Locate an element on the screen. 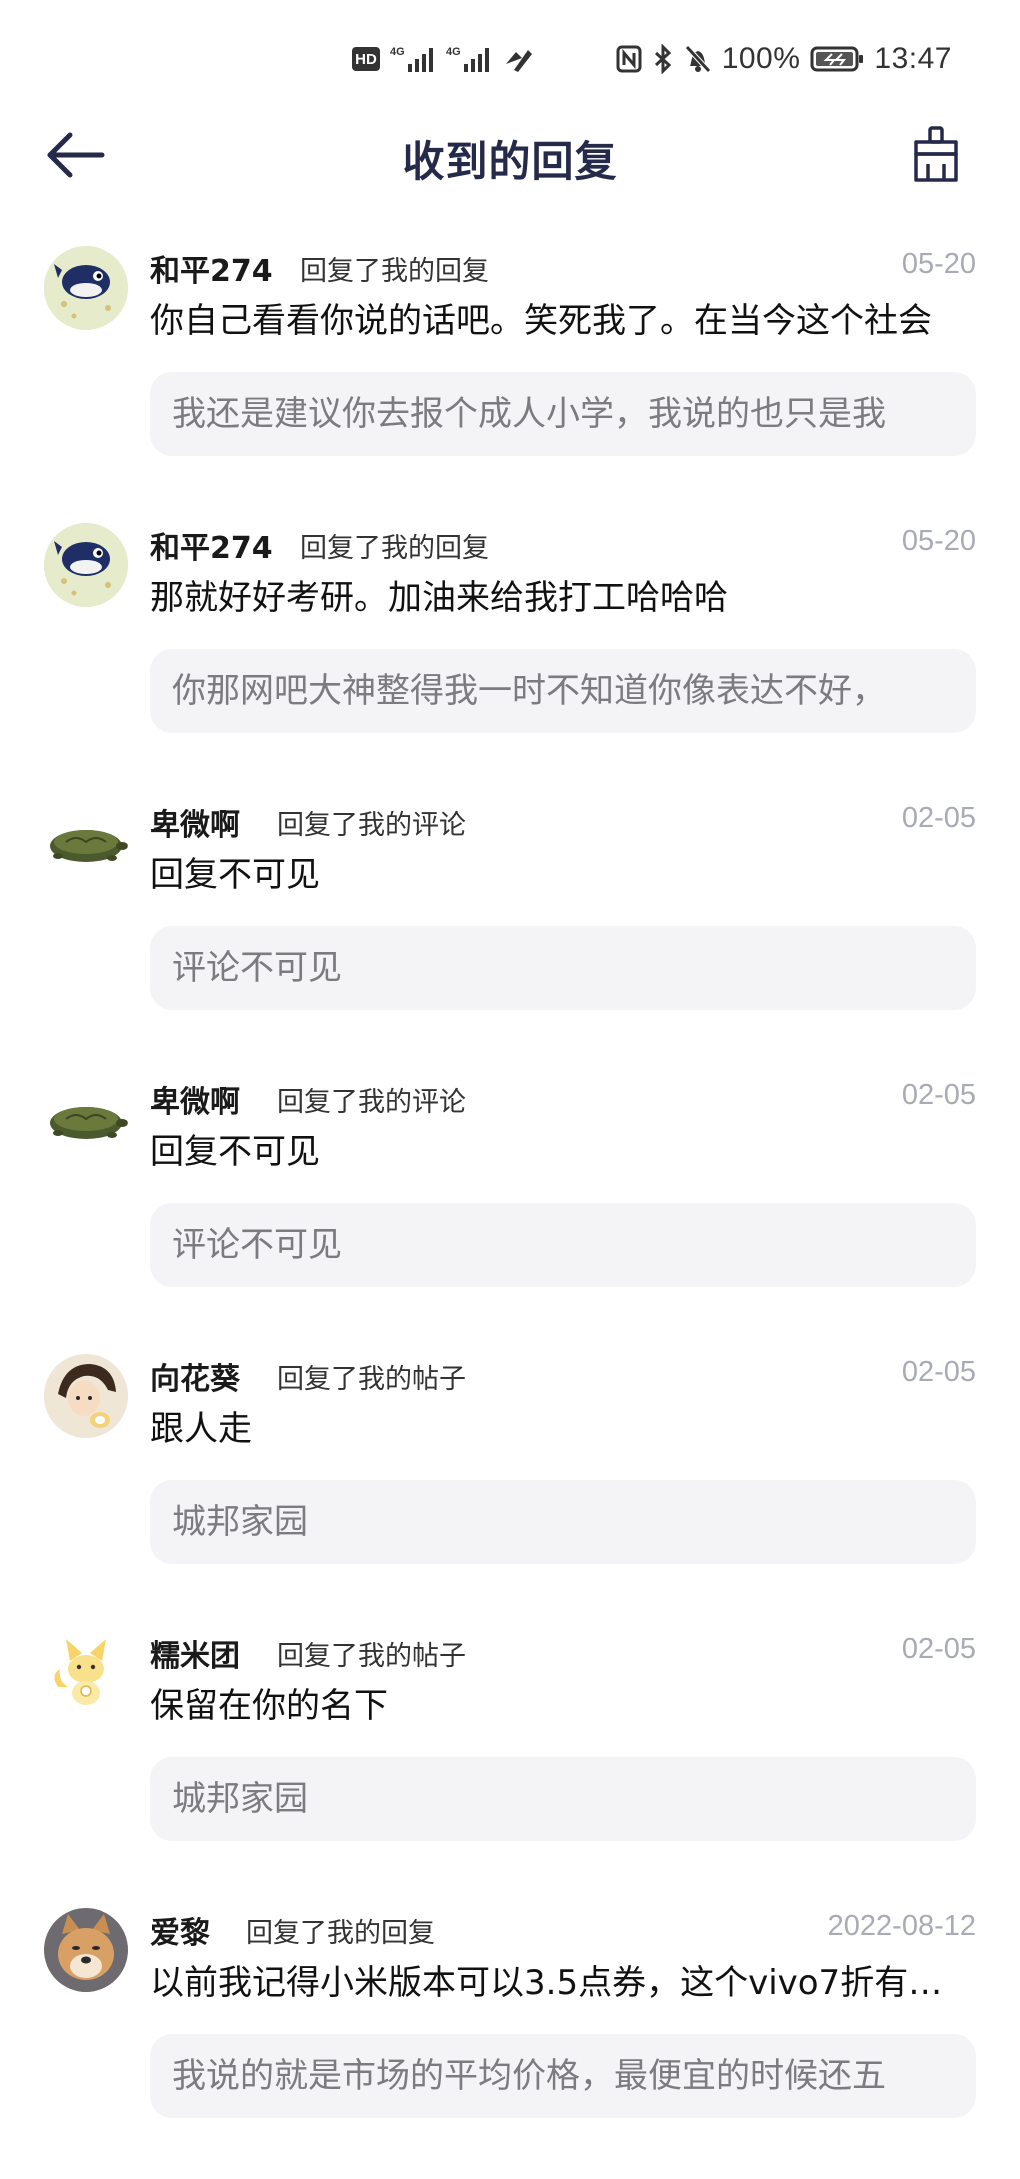  quoted-text: 你那网吧大神整得我一时不知道你像表达不好， is located at coordinates (529, 691).